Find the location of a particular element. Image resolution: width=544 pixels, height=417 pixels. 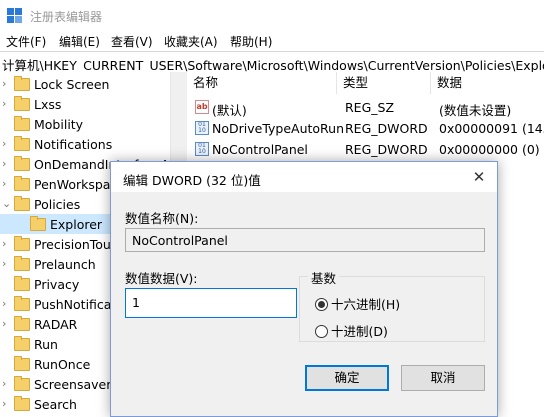

cancel-button: 取消 is located at coordinates (443, 378).